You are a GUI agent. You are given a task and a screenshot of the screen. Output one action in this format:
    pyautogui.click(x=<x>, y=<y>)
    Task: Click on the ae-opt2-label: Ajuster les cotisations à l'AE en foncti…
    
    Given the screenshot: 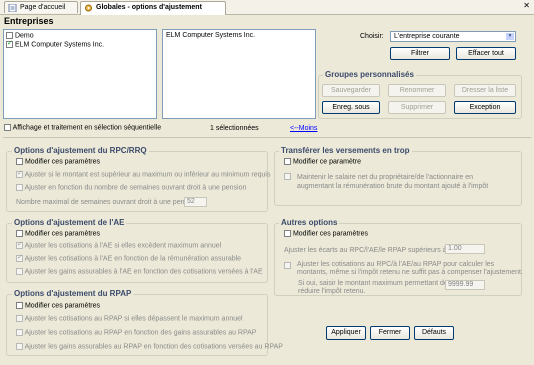 What is the action you would take?
    pyautogui.click(x=133, y=259)
    